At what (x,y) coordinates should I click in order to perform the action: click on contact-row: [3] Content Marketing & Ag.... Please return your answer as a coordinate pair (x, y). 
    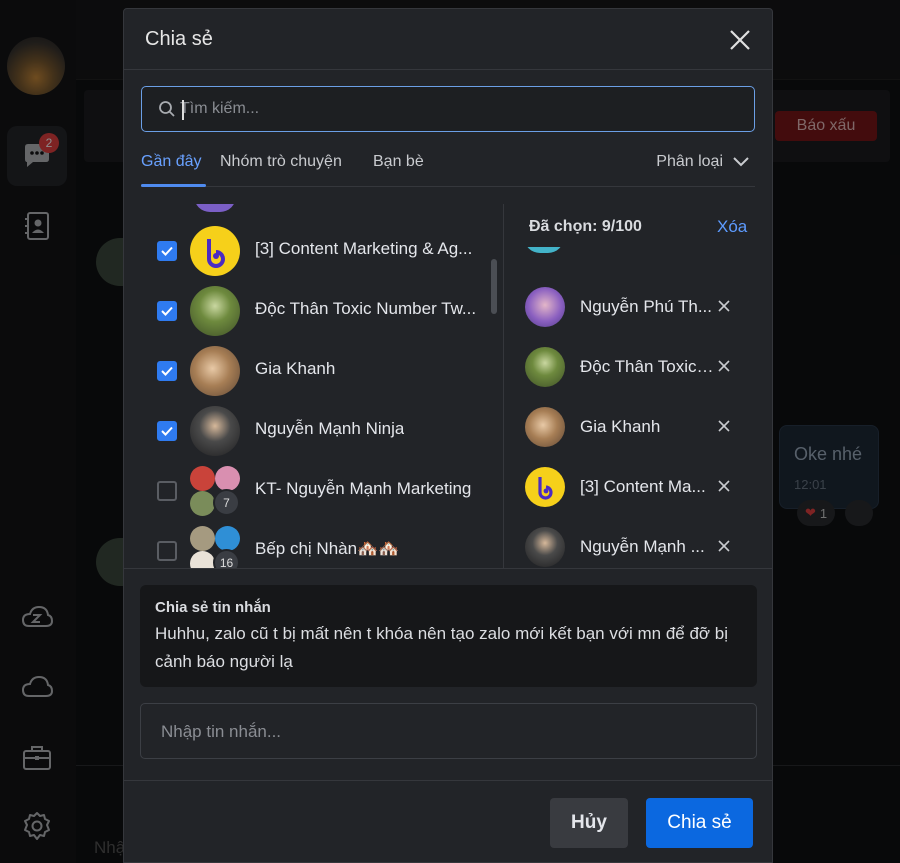
    Looking at the image, I should click on (313, 251).